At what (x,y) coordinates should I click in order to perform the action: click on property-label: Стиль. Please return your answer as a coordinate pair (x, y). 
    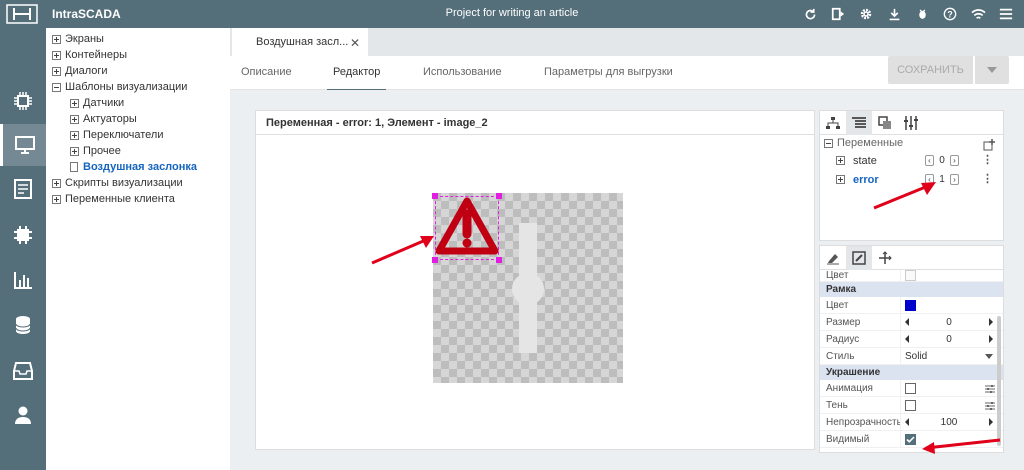
    Looking at the image, I should click on (840, 356).